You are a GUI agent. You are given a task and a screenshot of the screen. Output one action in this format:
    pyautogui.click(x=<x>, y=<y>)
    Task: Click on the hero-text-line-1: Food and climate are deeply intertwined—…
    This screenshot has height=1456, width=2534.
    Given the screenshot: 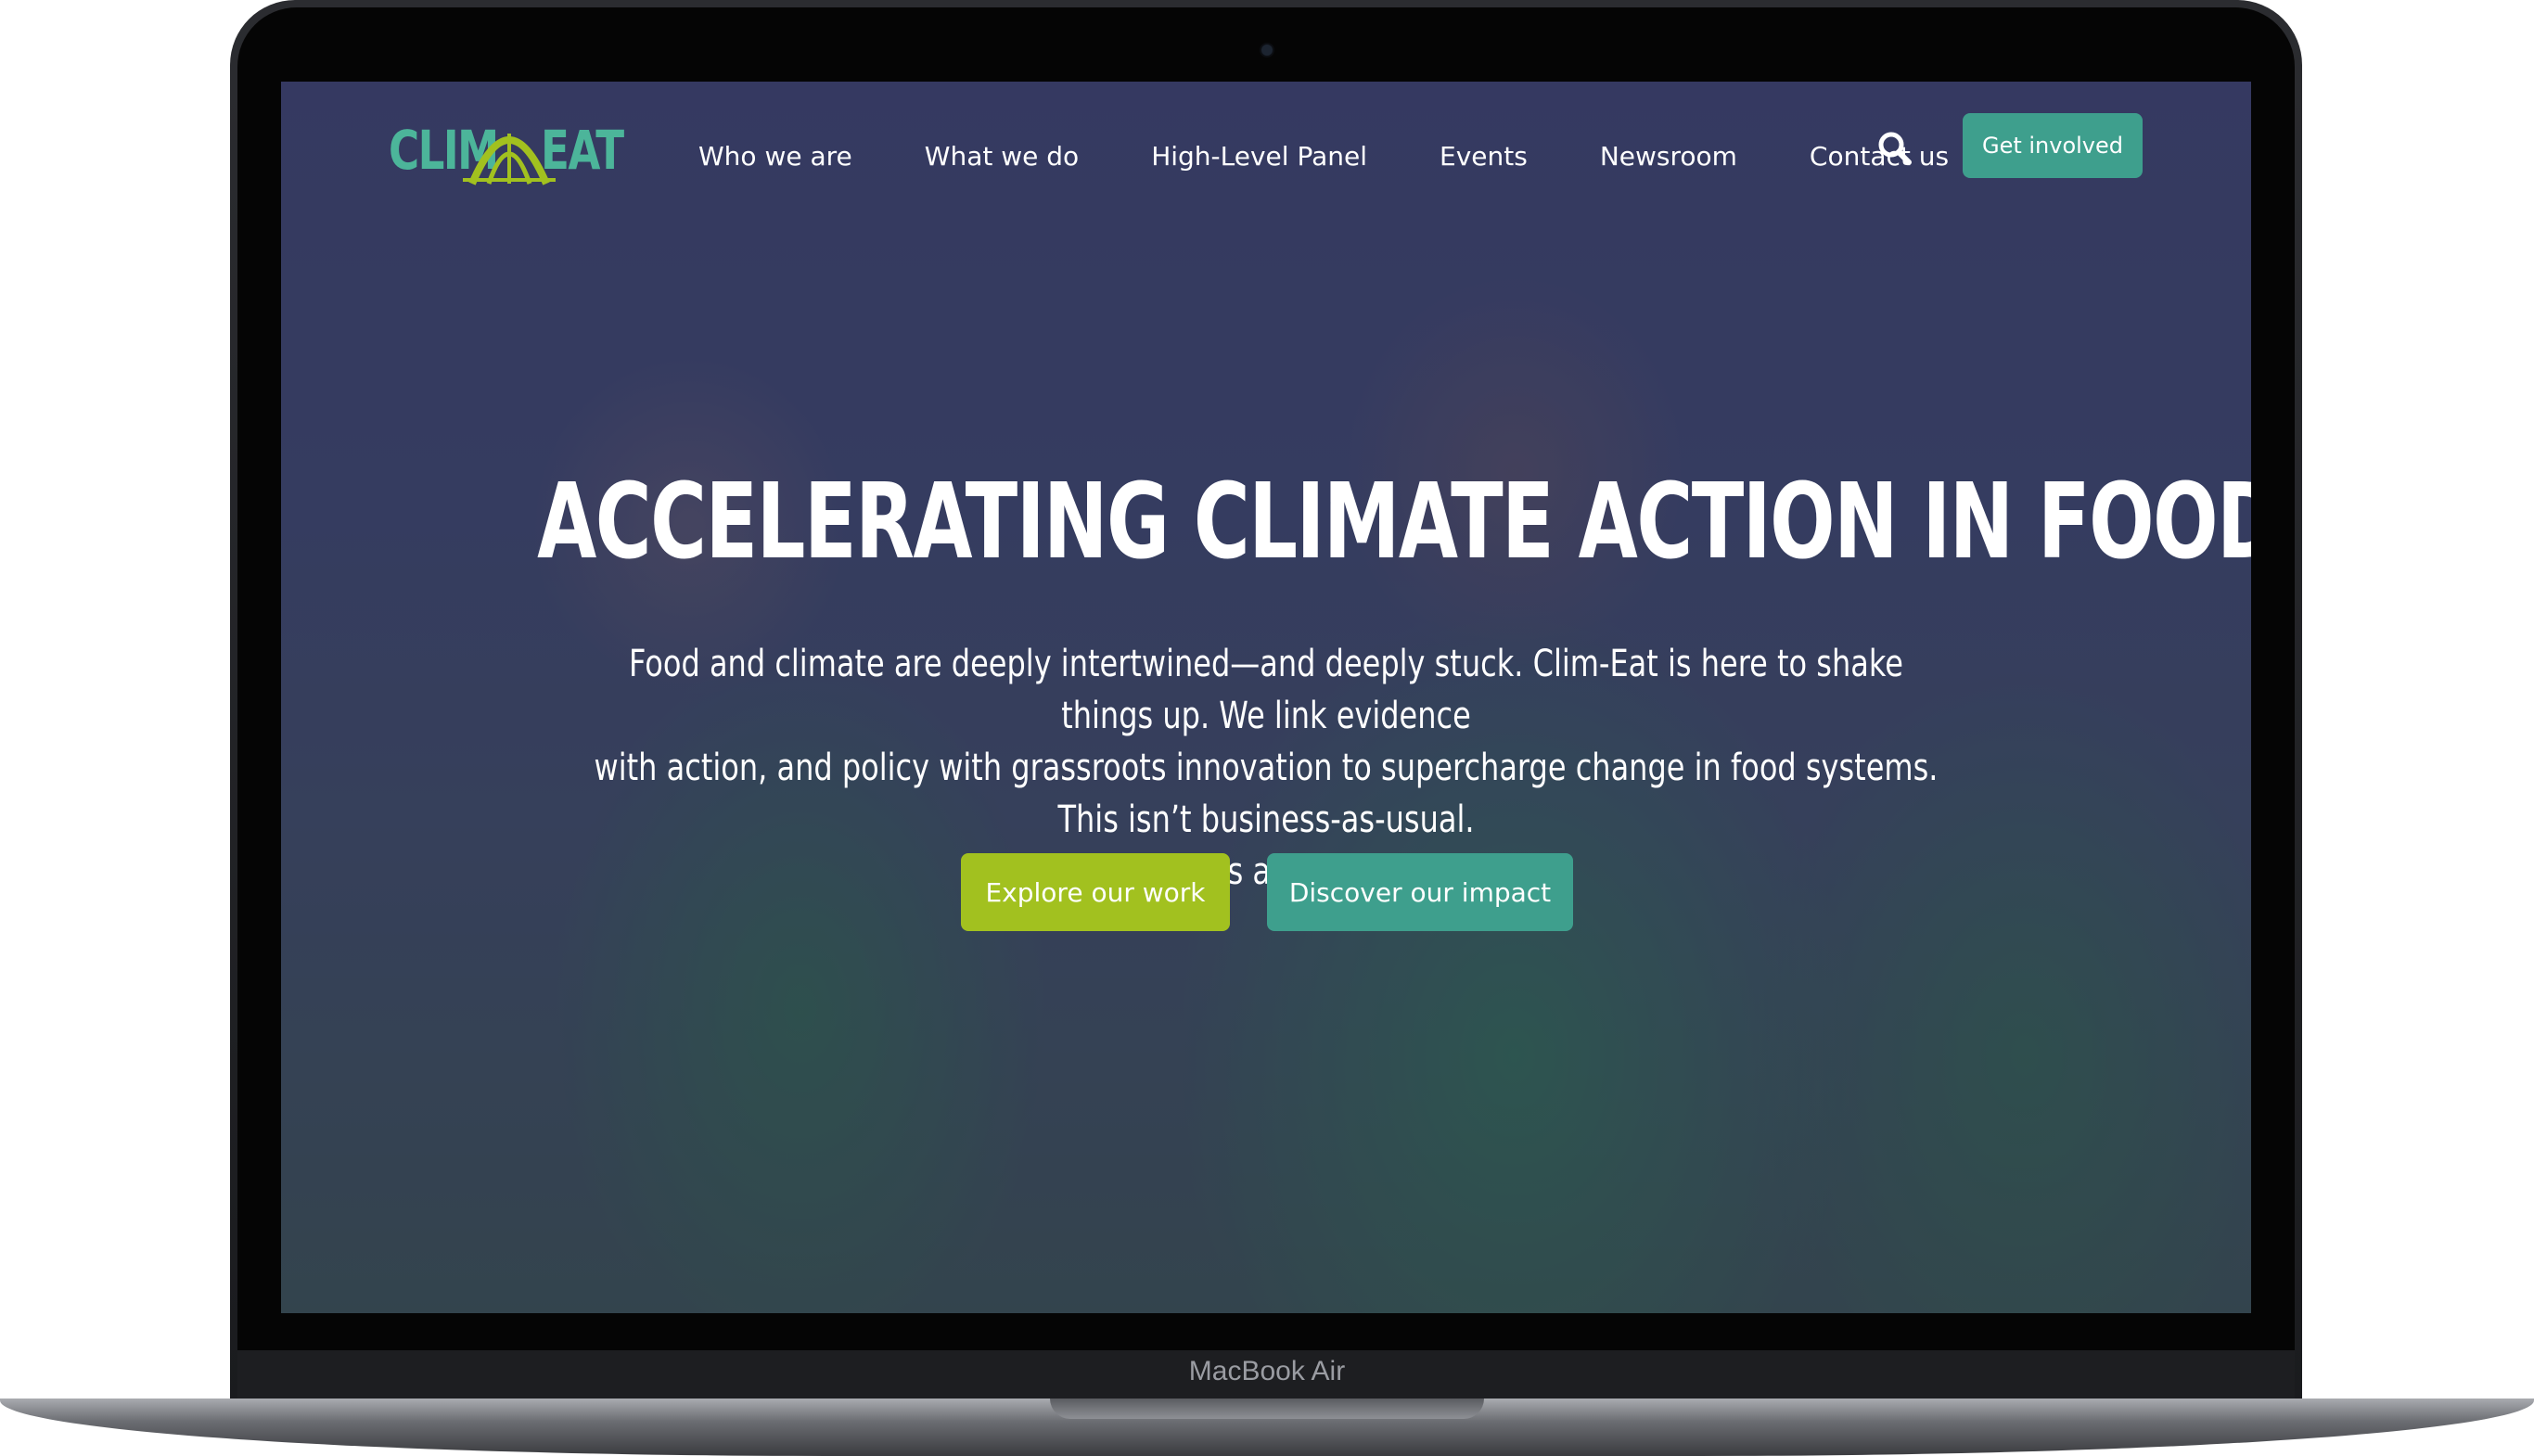 What is the action you would take?
    pyautogui.click(x=1266, y=690)
    